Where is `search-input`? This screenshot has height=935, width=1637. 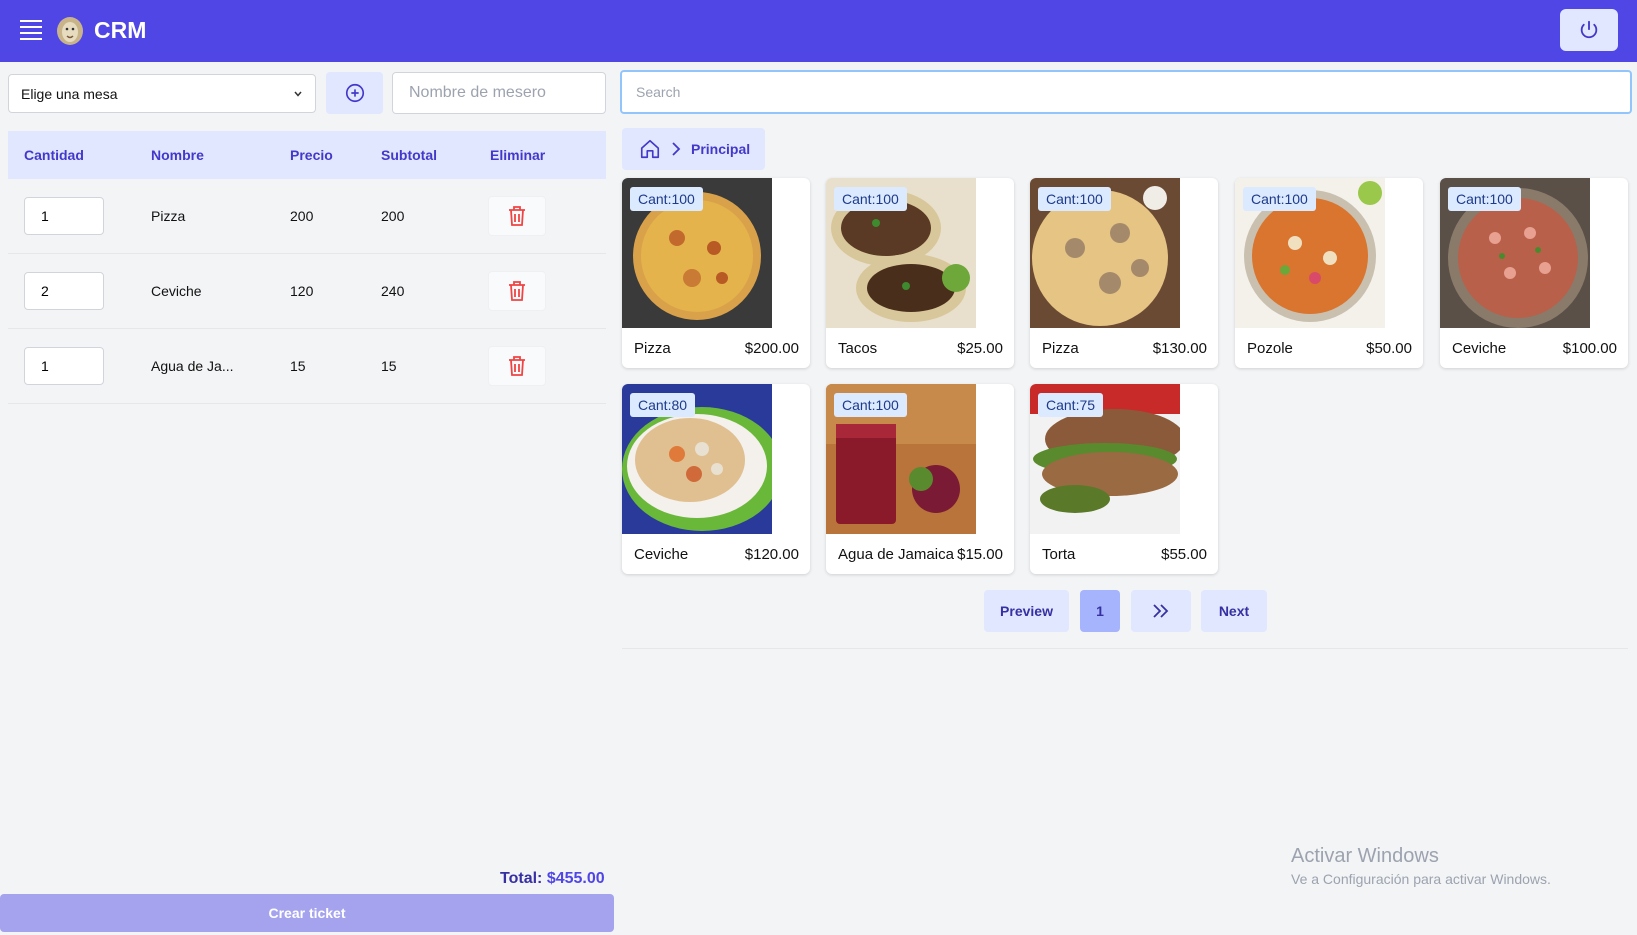
search-input is located at coordinates (1126, 92).